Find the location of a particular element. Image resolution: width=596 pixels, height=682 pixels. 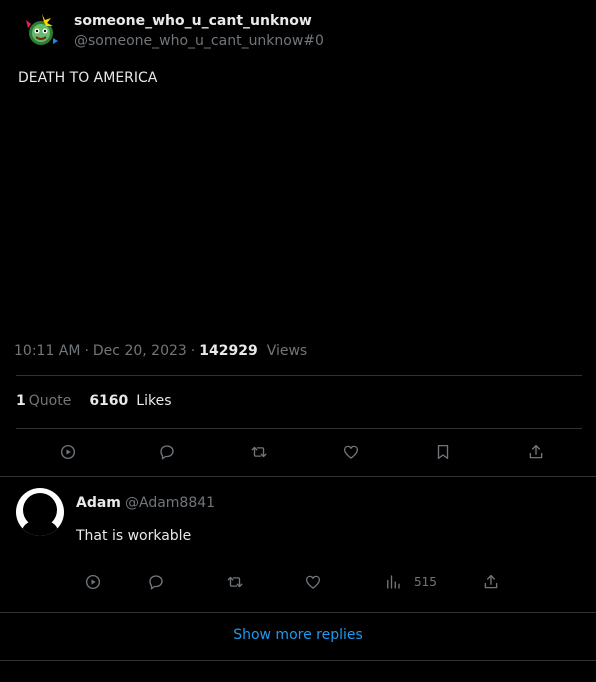

quotes-label: Quote is located at coordinates (50, 401).